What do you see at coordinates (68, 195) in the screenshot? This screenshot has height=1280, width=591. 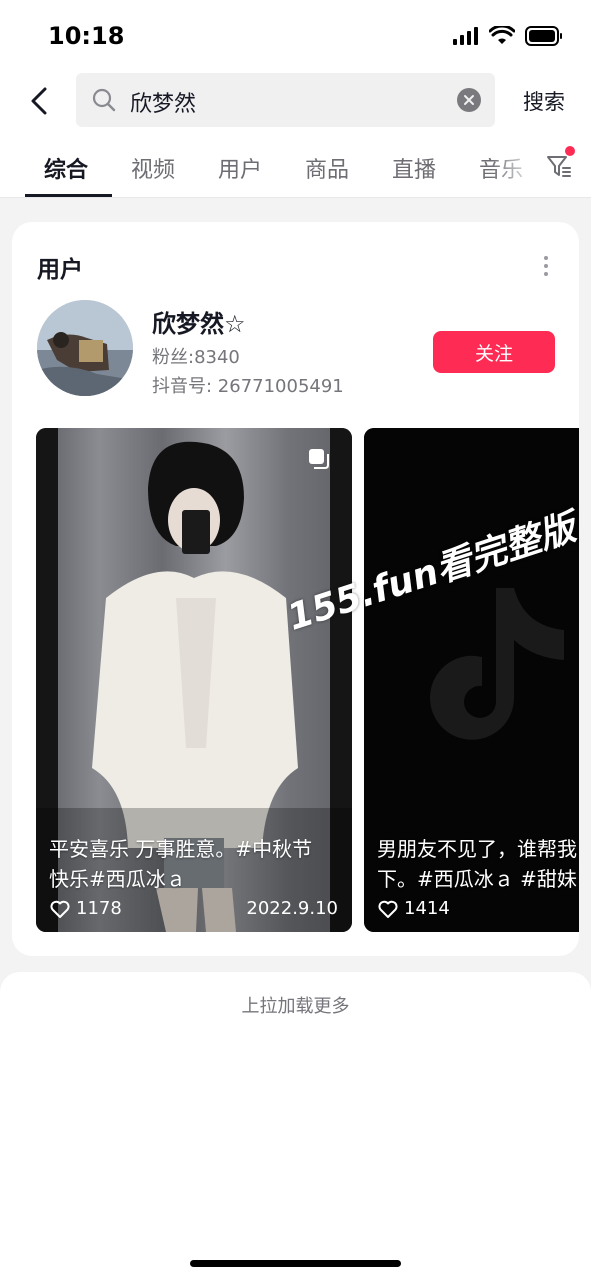 I see `active-tab-indicator` at bounding box center [68, 195].